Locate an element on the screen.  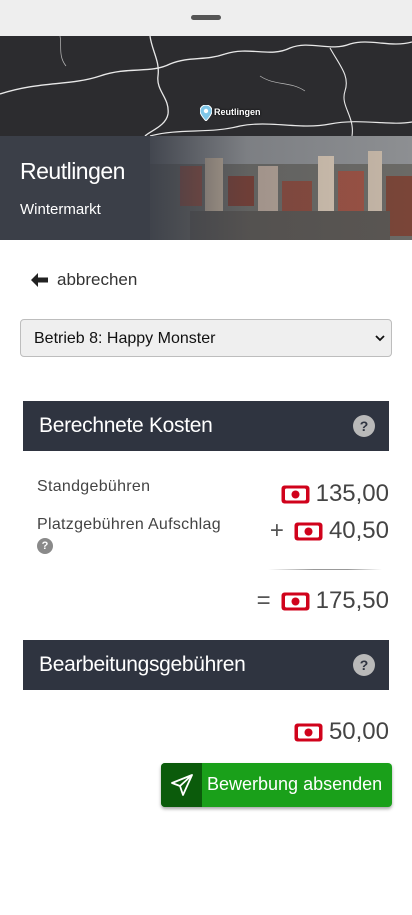
calculated-costs-header: Berechnete Kosten ? is located at coordinates (206, 426).